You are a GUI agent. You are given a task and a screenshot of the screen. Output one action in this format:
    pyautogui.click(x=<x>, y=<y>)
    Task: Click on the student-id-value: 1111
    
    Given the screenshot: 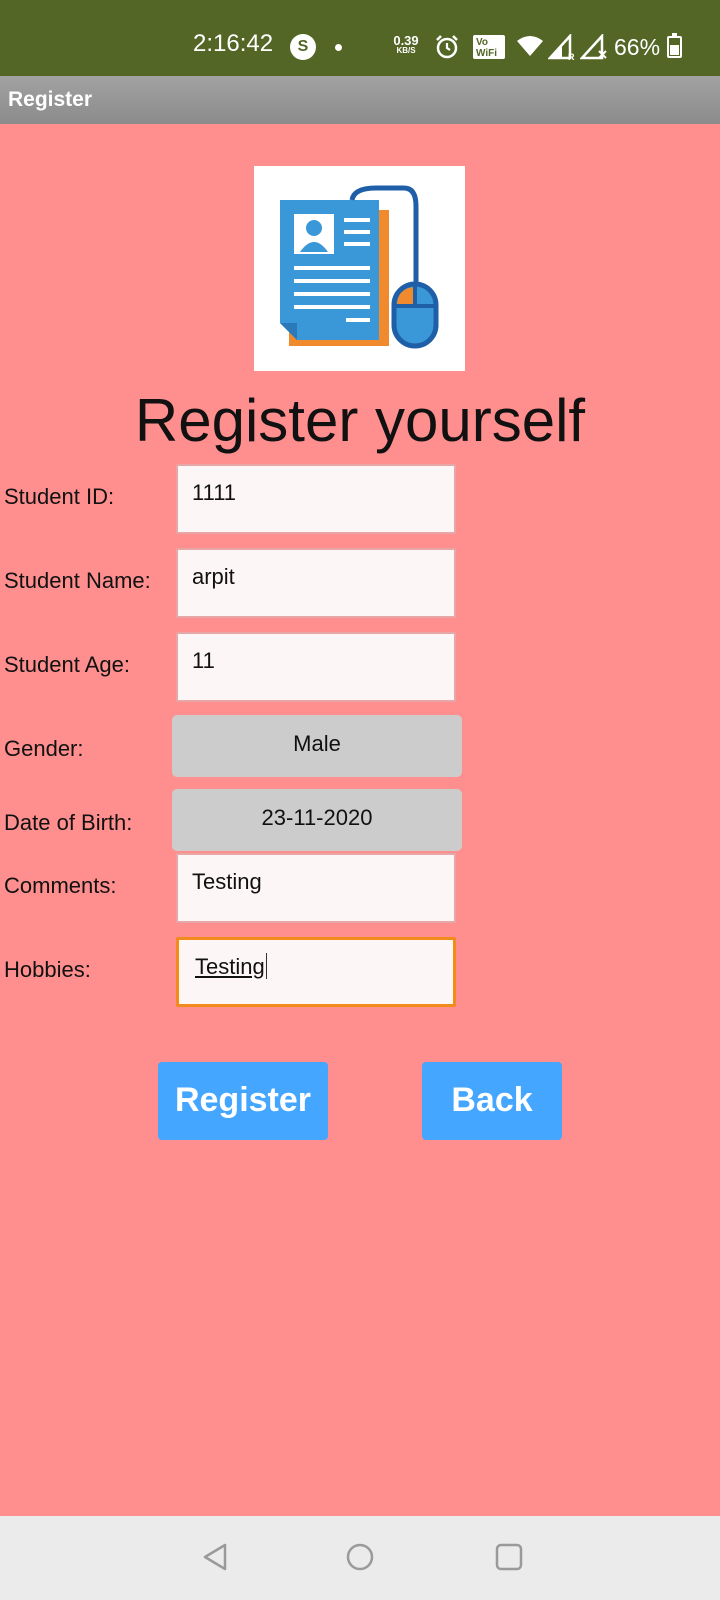 What is the action you would take?
    pyautogui.click(x=214, y=492)
    